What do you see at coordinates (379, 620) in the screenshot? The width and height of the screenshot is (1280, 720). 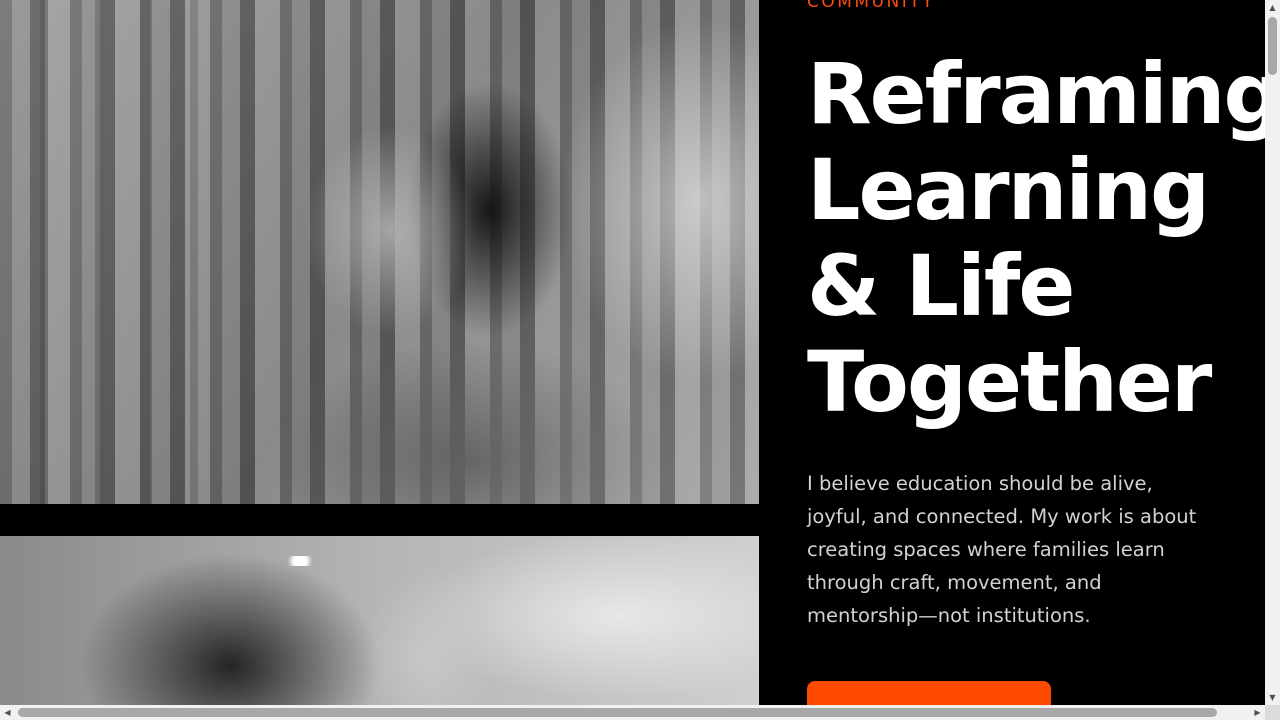 I see `portrait-image-bottom` at bounding box center [379, 620].